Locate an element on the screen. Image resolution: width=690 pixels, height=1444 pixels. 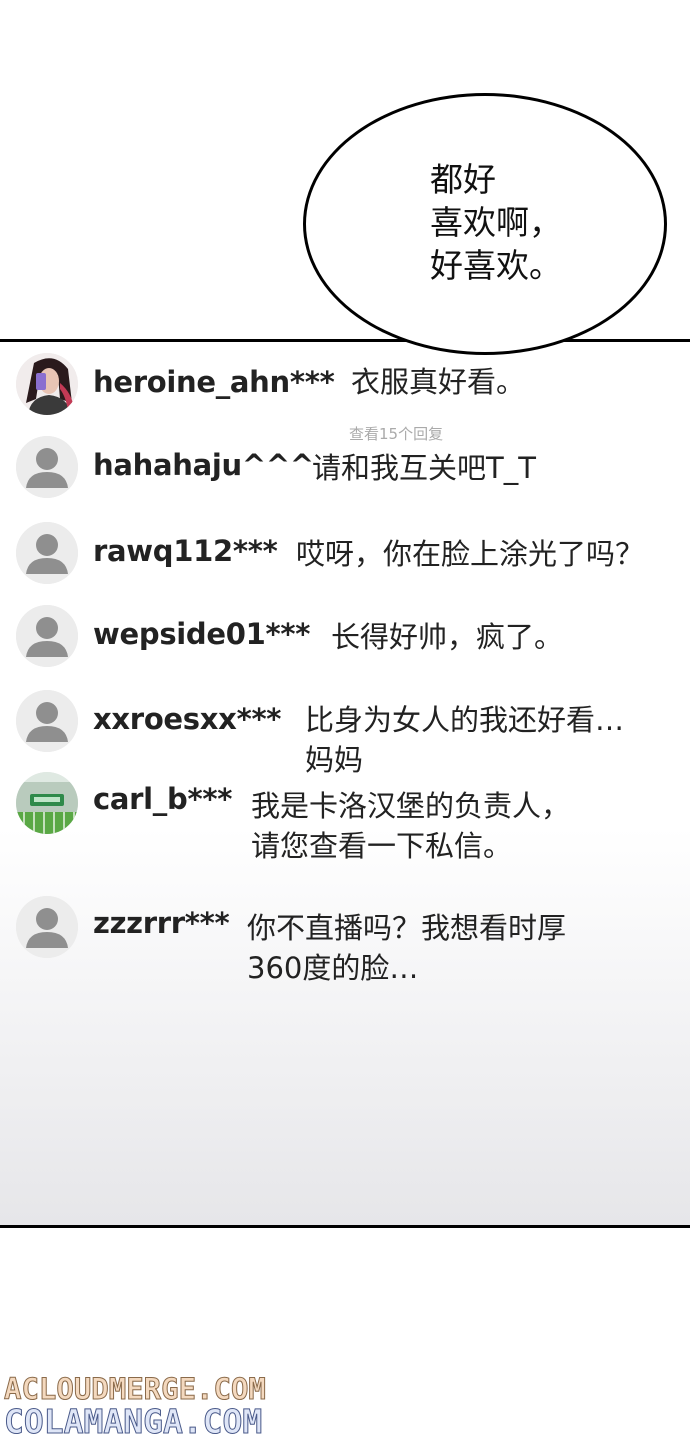
speech-bubble: 都好 喜欢啊， 好喜欢。 is located at coordinates (485, 224).